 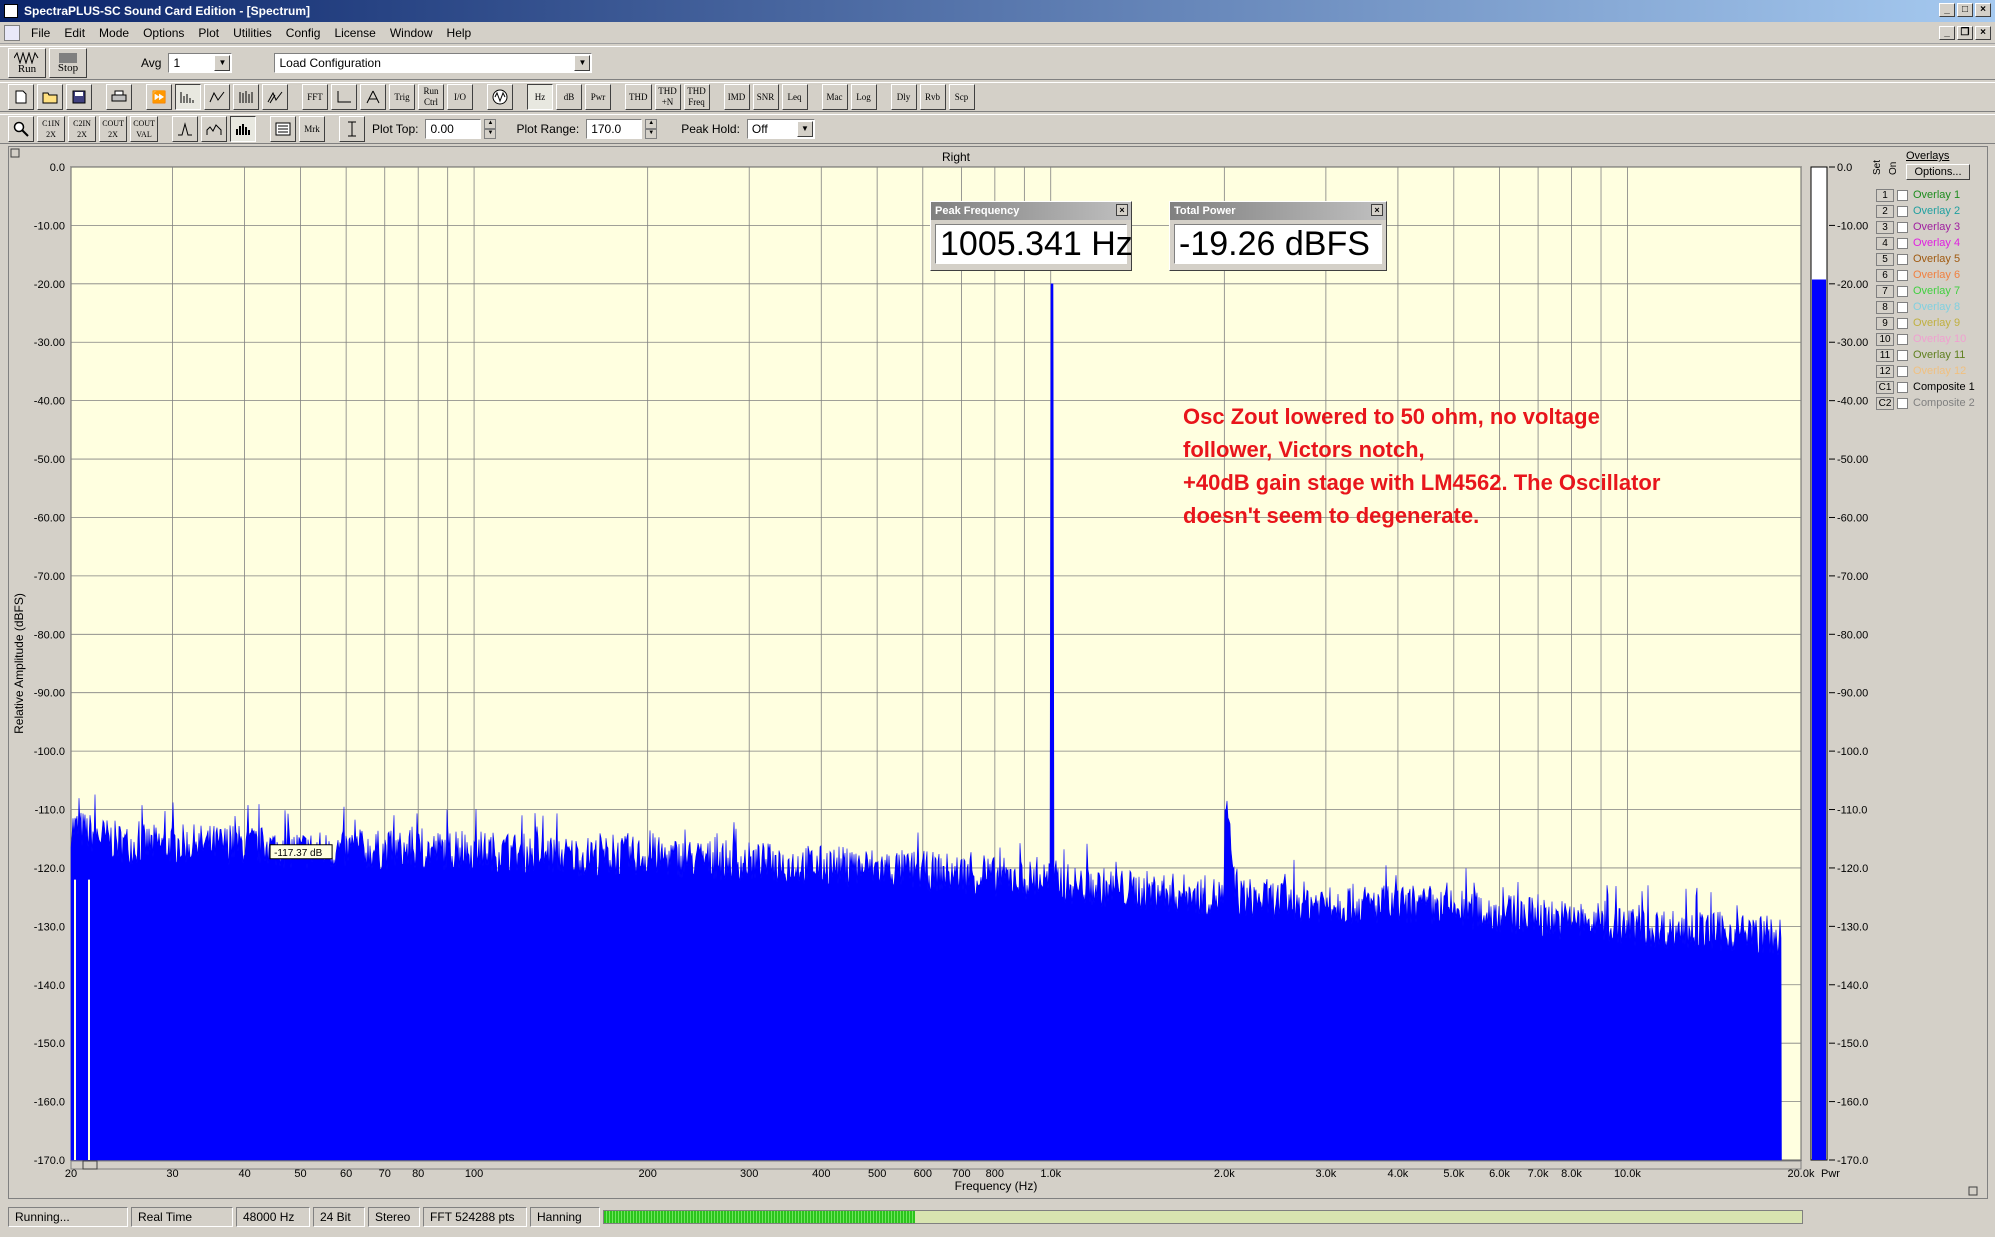 I want to click on io-button: I/O, so click(x=460, y=97).